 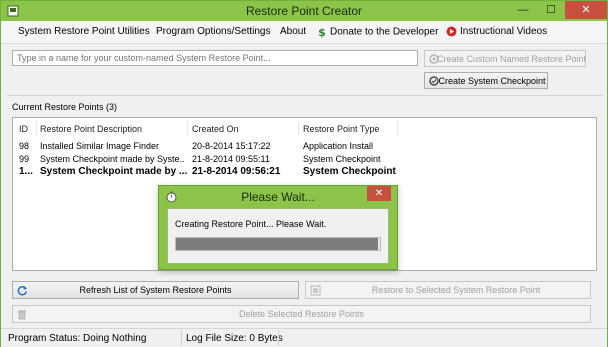 What do you see at coordinates (213, 31) in the screenshot?
I see `menu-program-options: Program Options/Settings` at bounding box center [213, 31].